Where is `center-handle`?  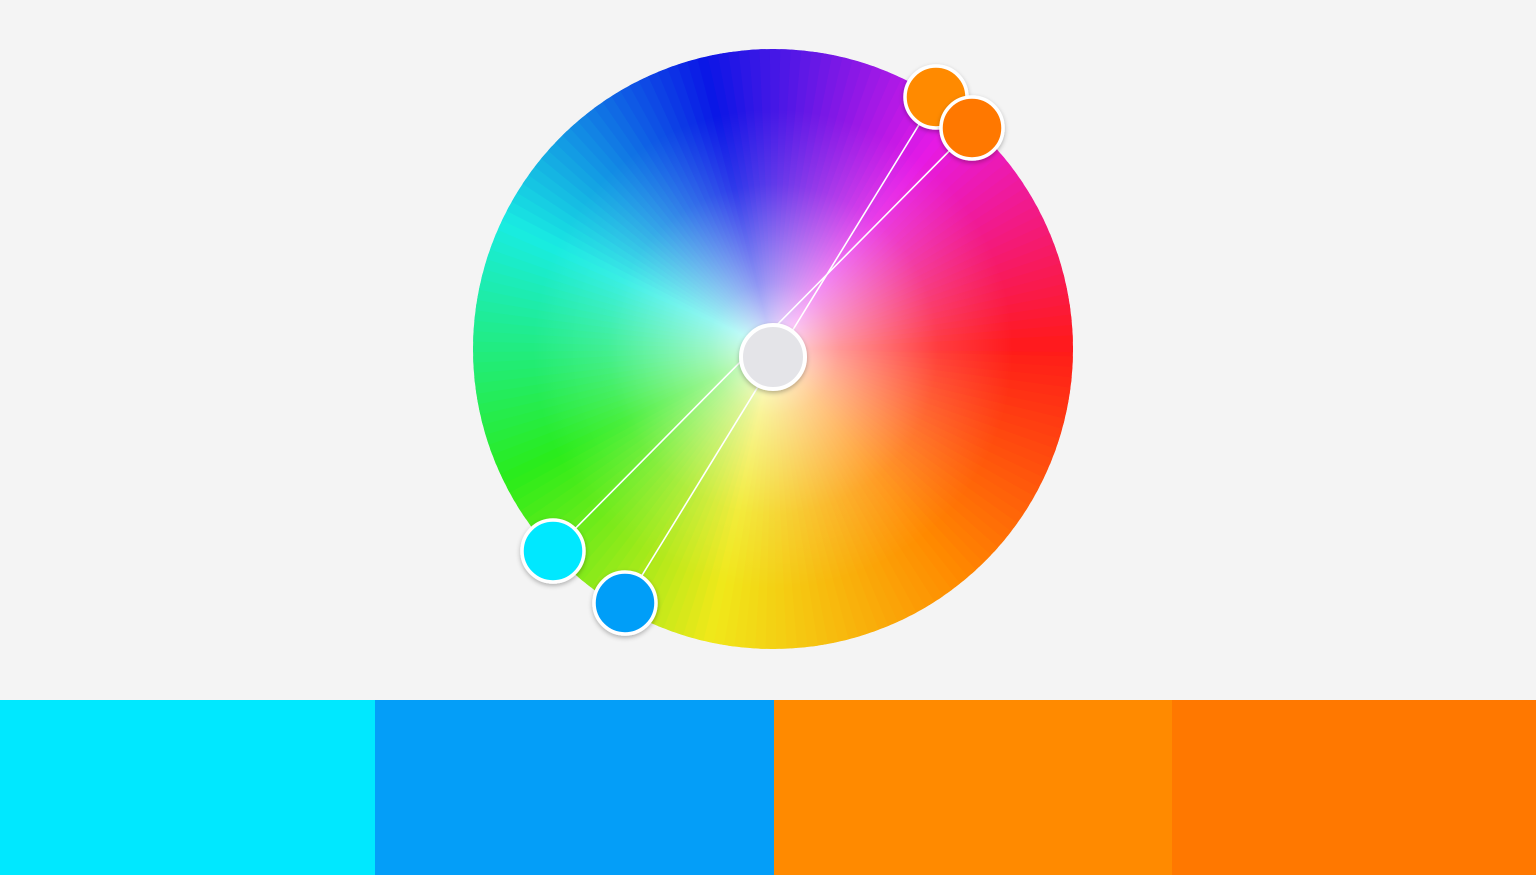
center-handle is located at coordinates (773, 357).